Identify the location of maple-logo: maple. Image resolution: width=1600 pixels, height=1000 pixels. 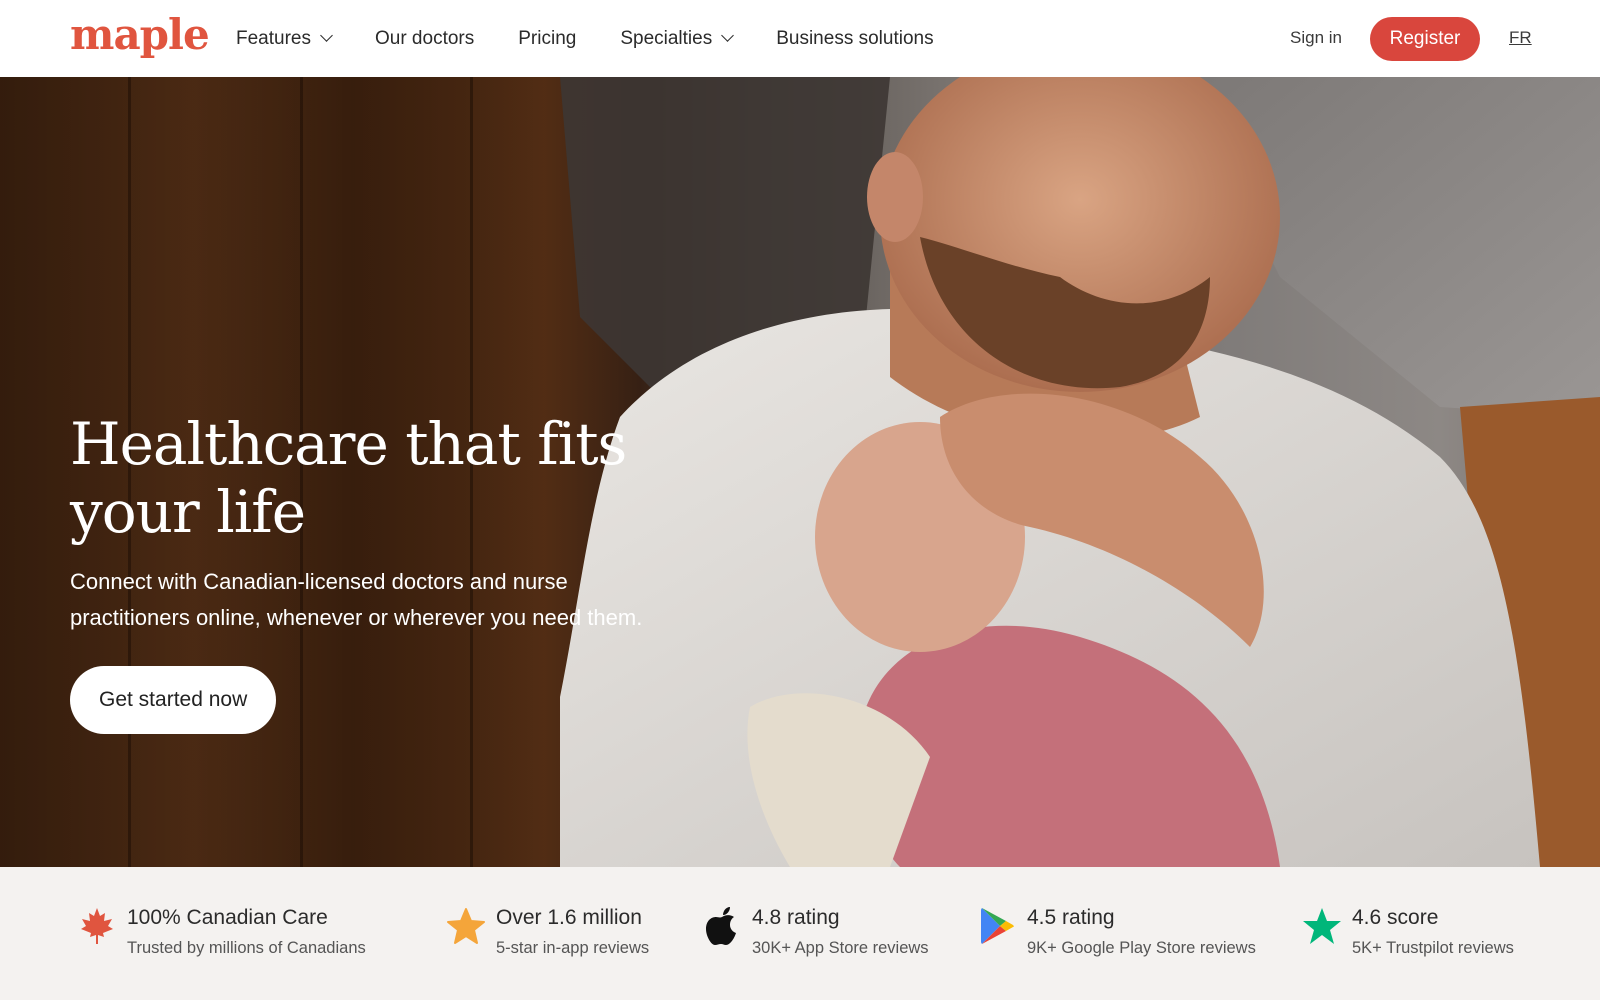
(140, 34).